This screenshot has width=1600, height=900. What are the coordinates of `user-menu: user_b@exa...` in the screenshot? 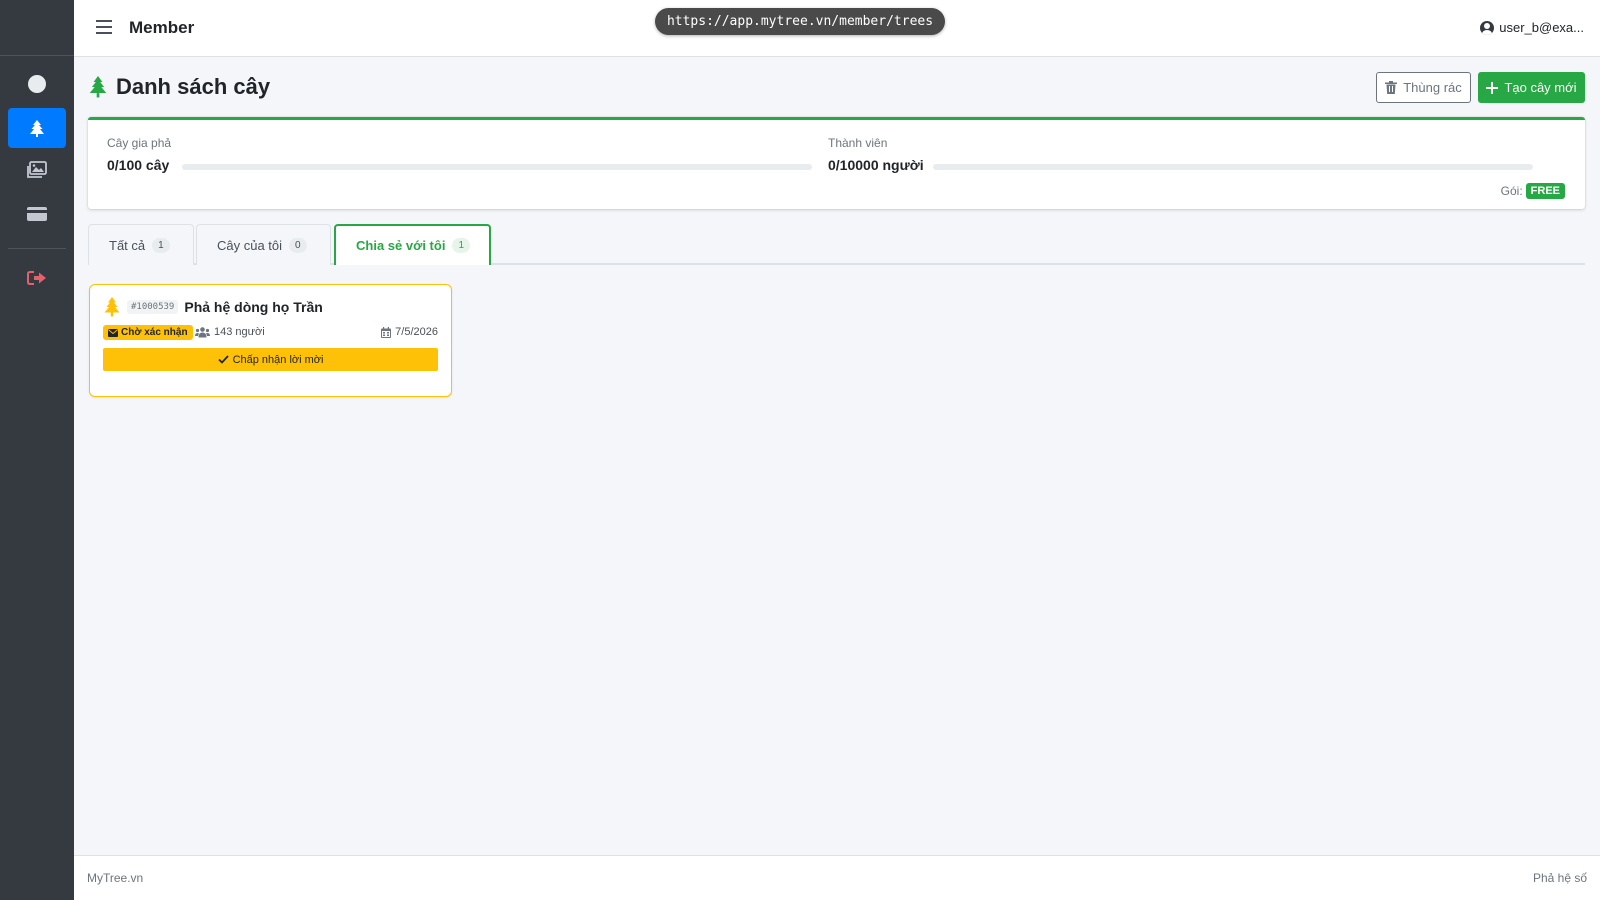 It's located at (1532, 27).